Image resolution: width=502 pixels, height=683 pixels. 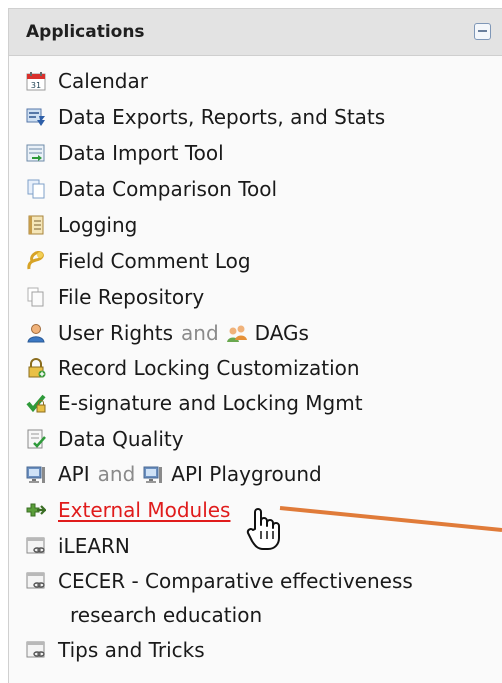 I want to click on annotation-arrow, so click(x=390, y=519).